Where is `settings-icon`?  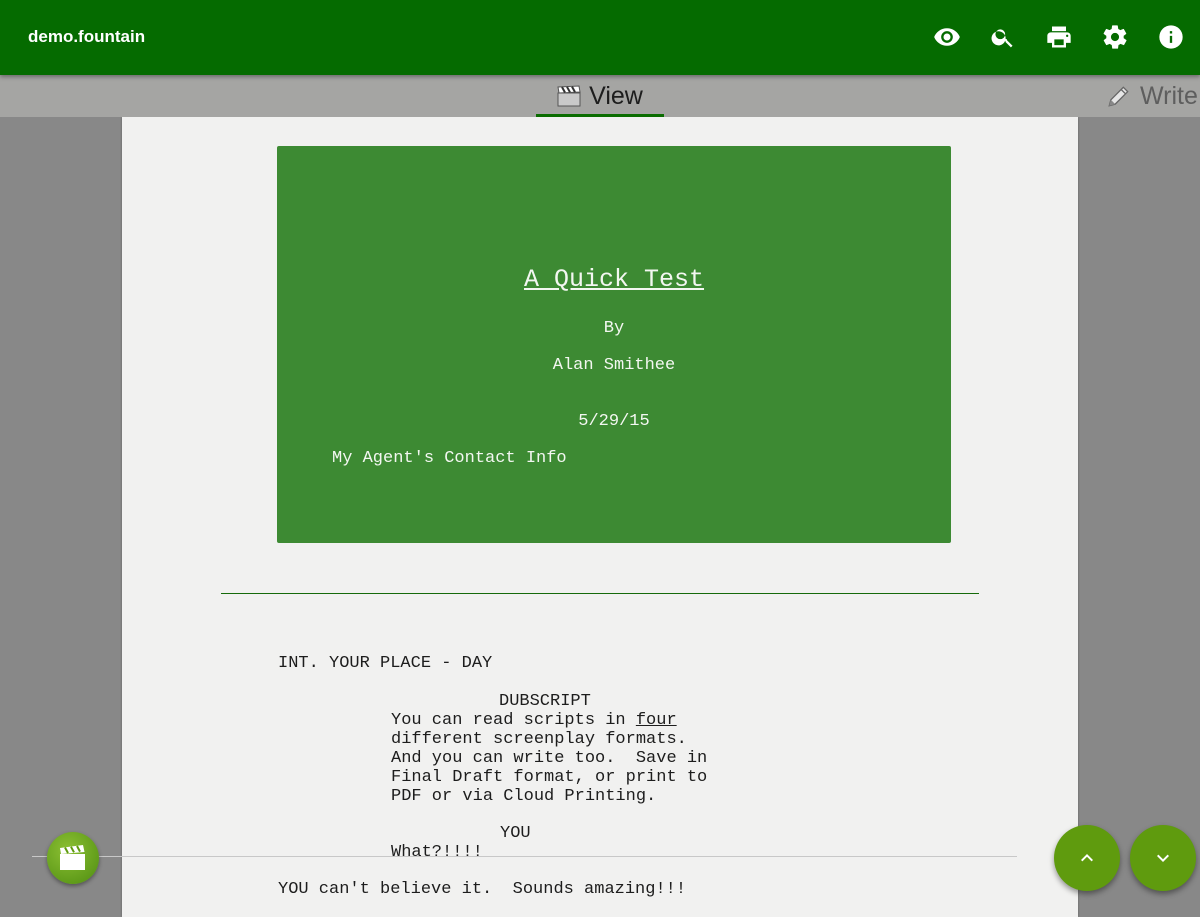
settings-icon is located at coordinates (1115, 37).